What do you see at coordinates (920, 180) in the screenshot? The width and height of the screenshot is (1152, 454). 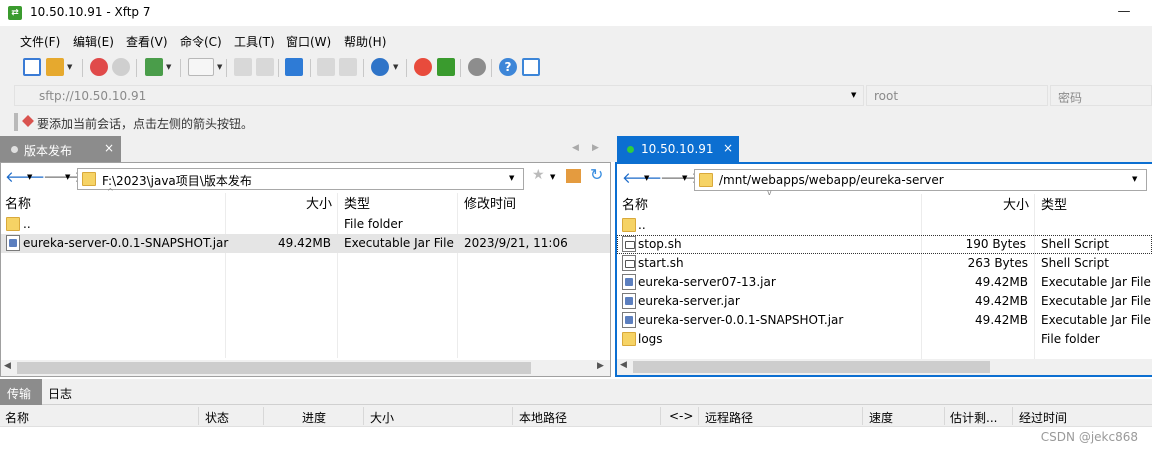 I see `remote-path-input: /mnt/webapps/webapp/eureka-server ▼` at bounding box center [920, 180].